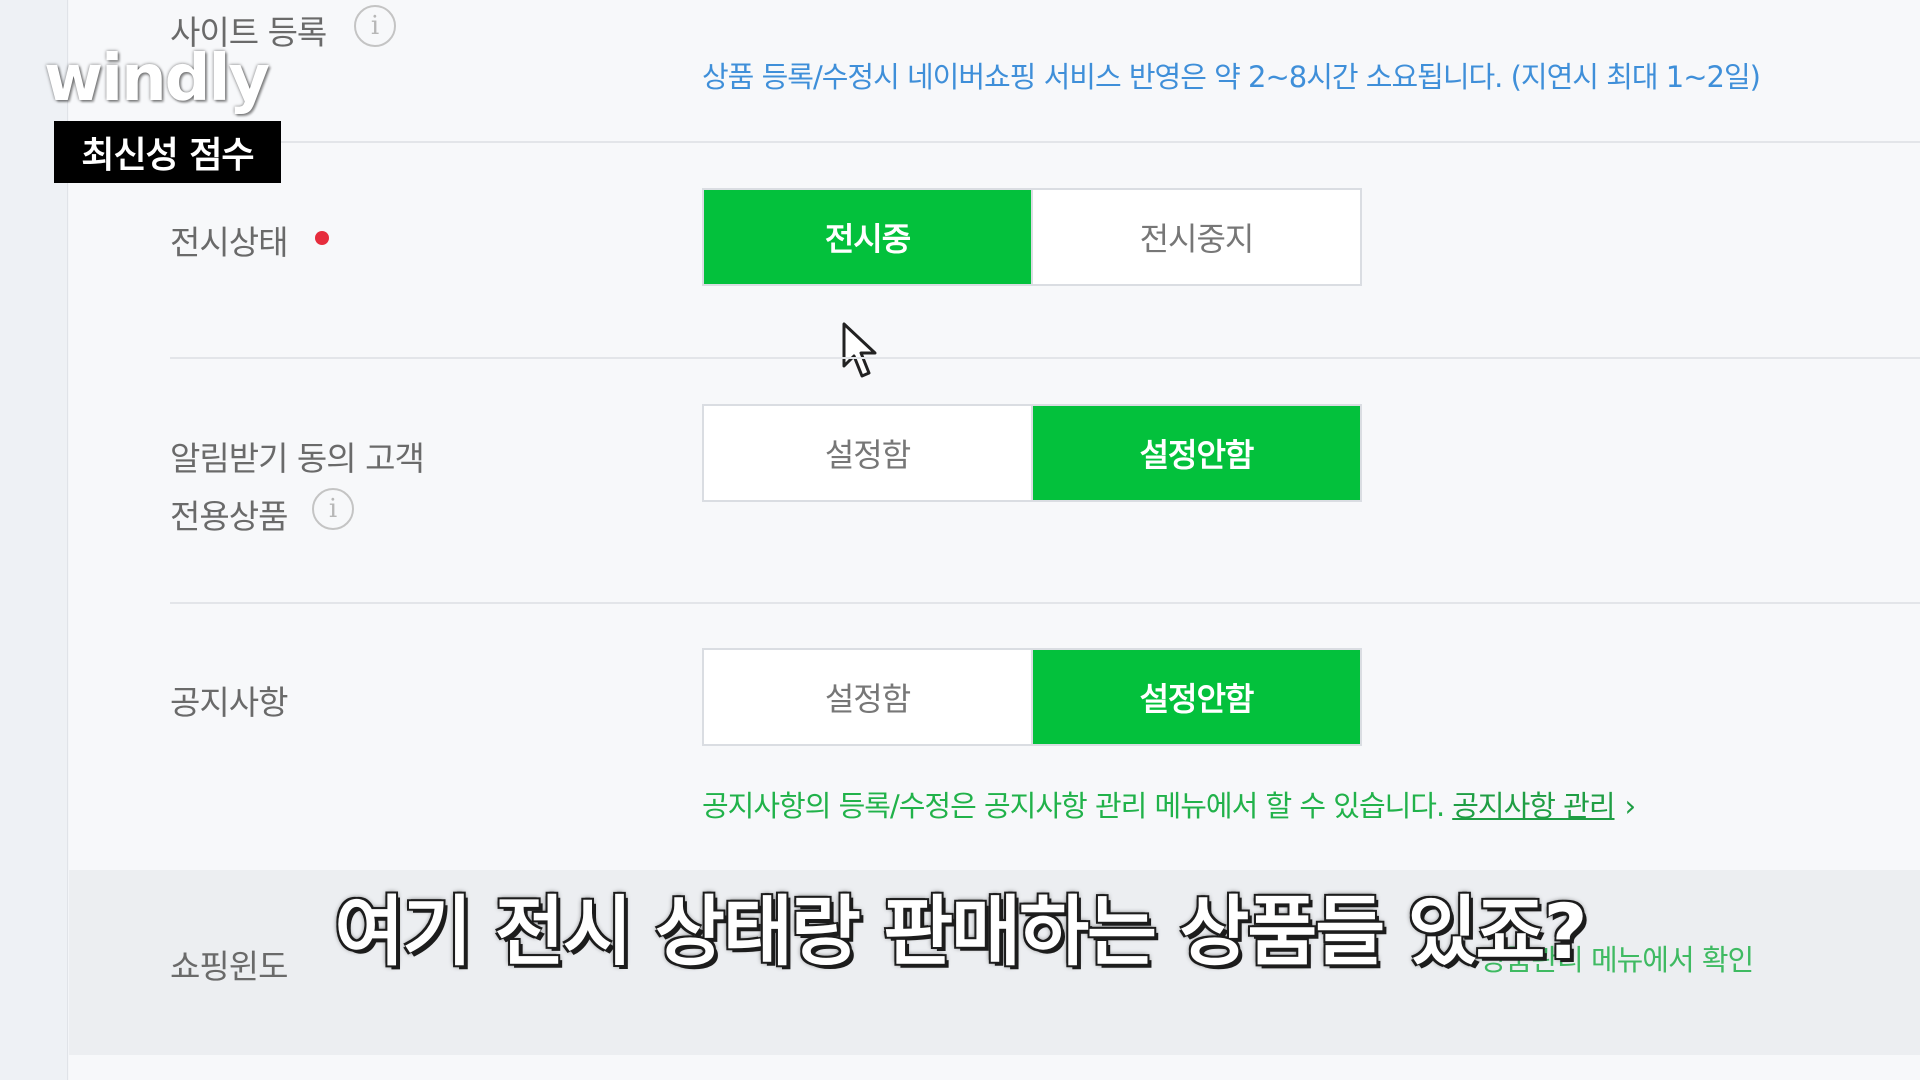  I want to click on notify-consent-toggle: 설정함 설정안함, so click(1032, 453).